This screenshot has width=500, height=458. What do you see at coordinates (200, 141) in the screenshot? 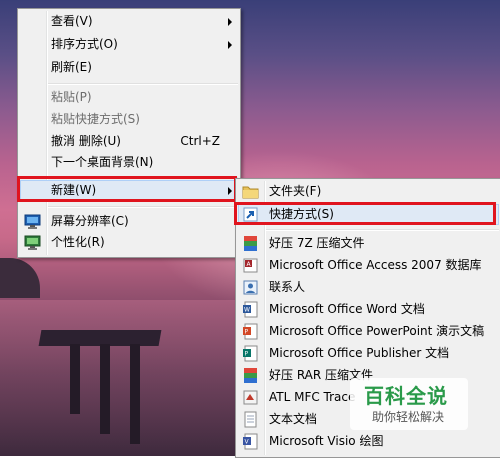
I see `menu-item-shortcut: Ctrl+Z` at bounding box center [200, 141].